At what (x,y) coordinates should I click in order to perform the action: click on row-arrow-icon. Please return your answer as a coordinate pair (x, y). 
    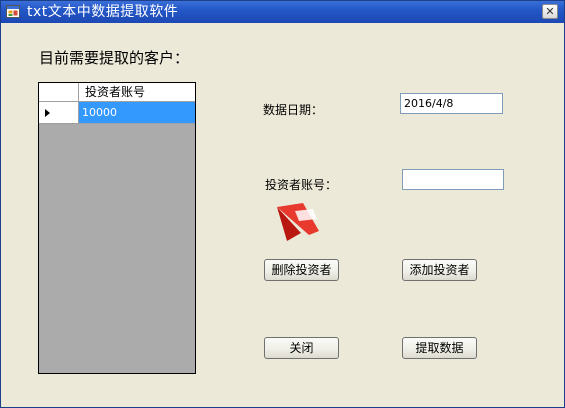
    Looking at the image, I should click on (47, 113).